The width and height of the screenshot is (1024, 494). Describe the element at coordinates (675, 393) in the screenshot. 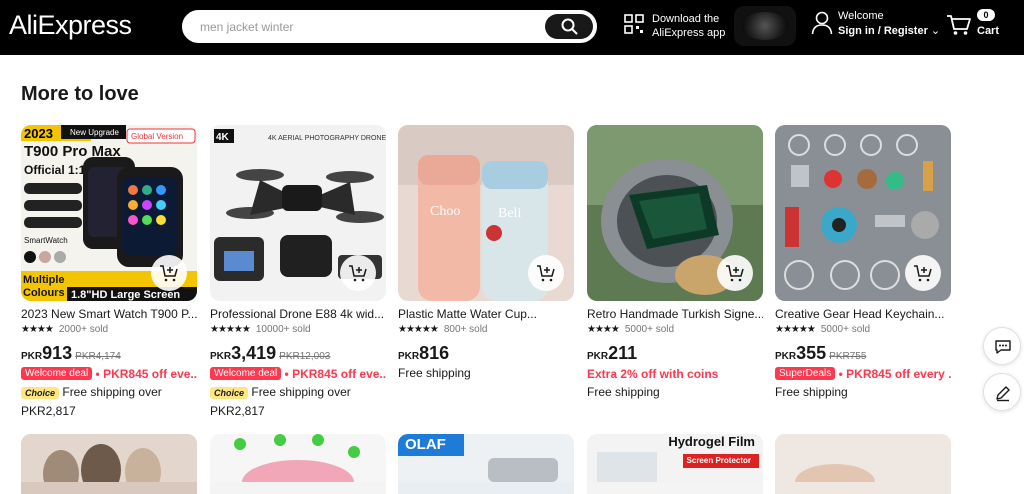

I see `shipping-row: Free shipping` at that location.